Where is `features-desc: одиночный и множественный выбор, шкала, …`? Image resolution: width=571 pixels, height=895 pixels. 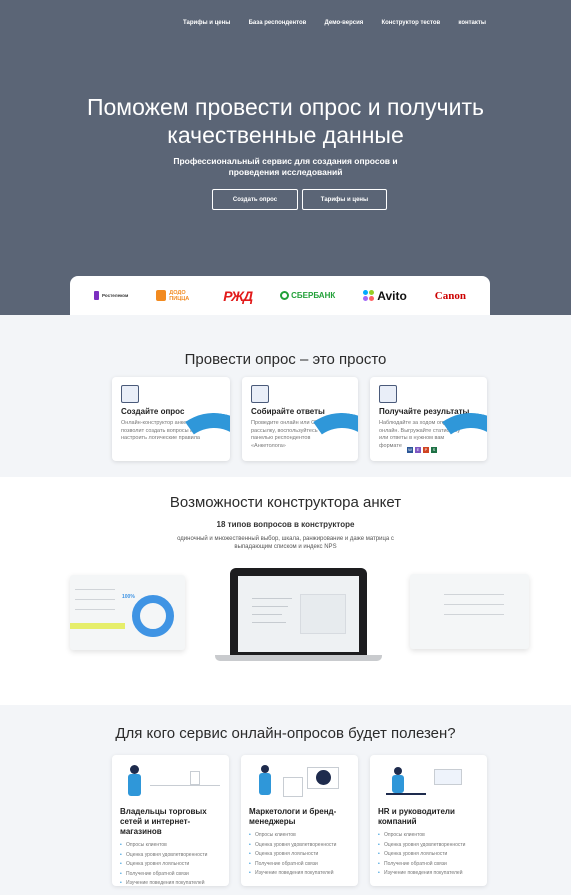 features-desc: одиночный и множественный выбор, шкала, … is located at coordinates (285, 543).